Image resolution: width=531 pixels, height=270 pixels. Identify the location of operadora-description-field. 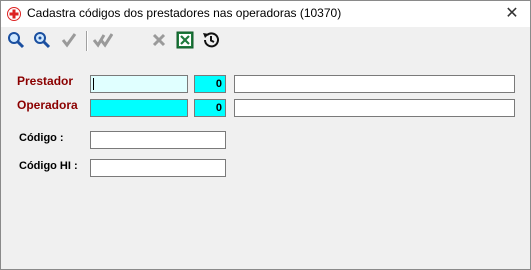
(374, 108).